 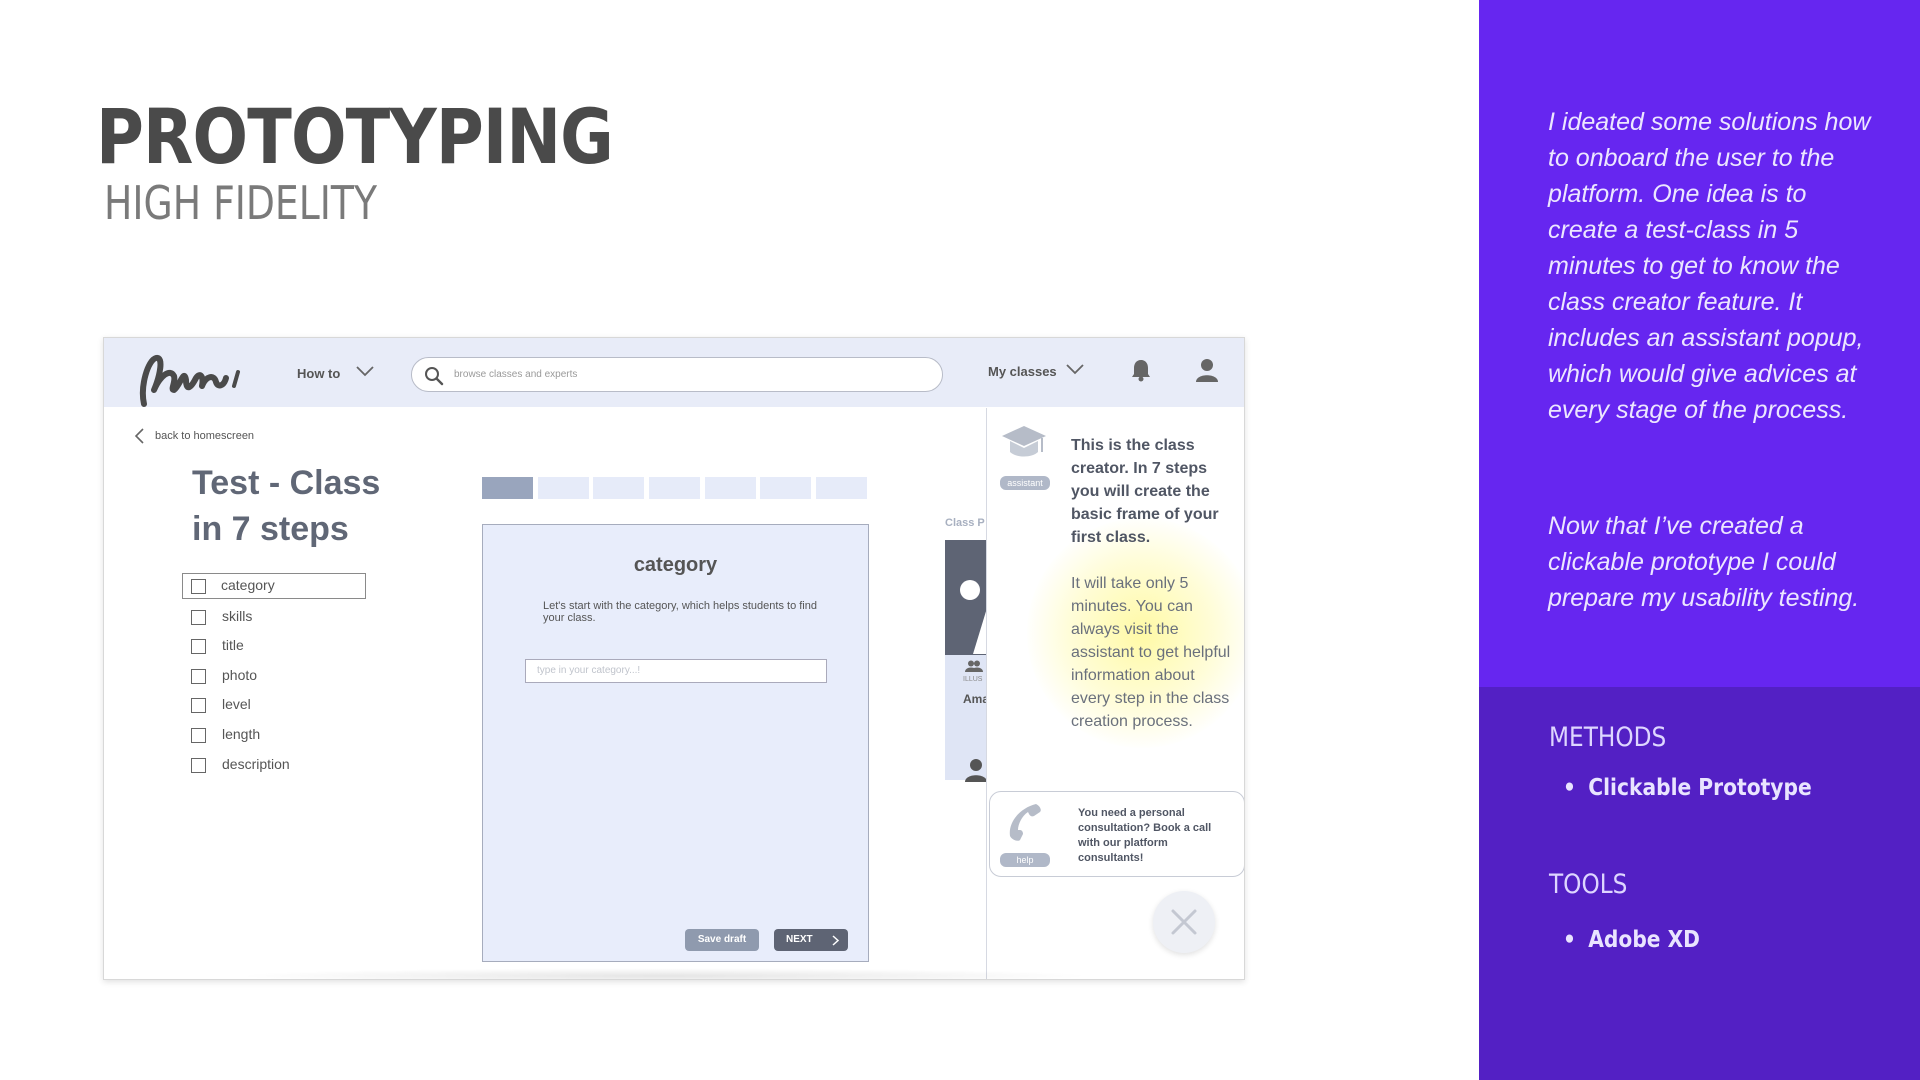 What do you see at coordinates (1699, 883) in the screenshot?
I see `methods-panel` at bounding box center [1699, 883].